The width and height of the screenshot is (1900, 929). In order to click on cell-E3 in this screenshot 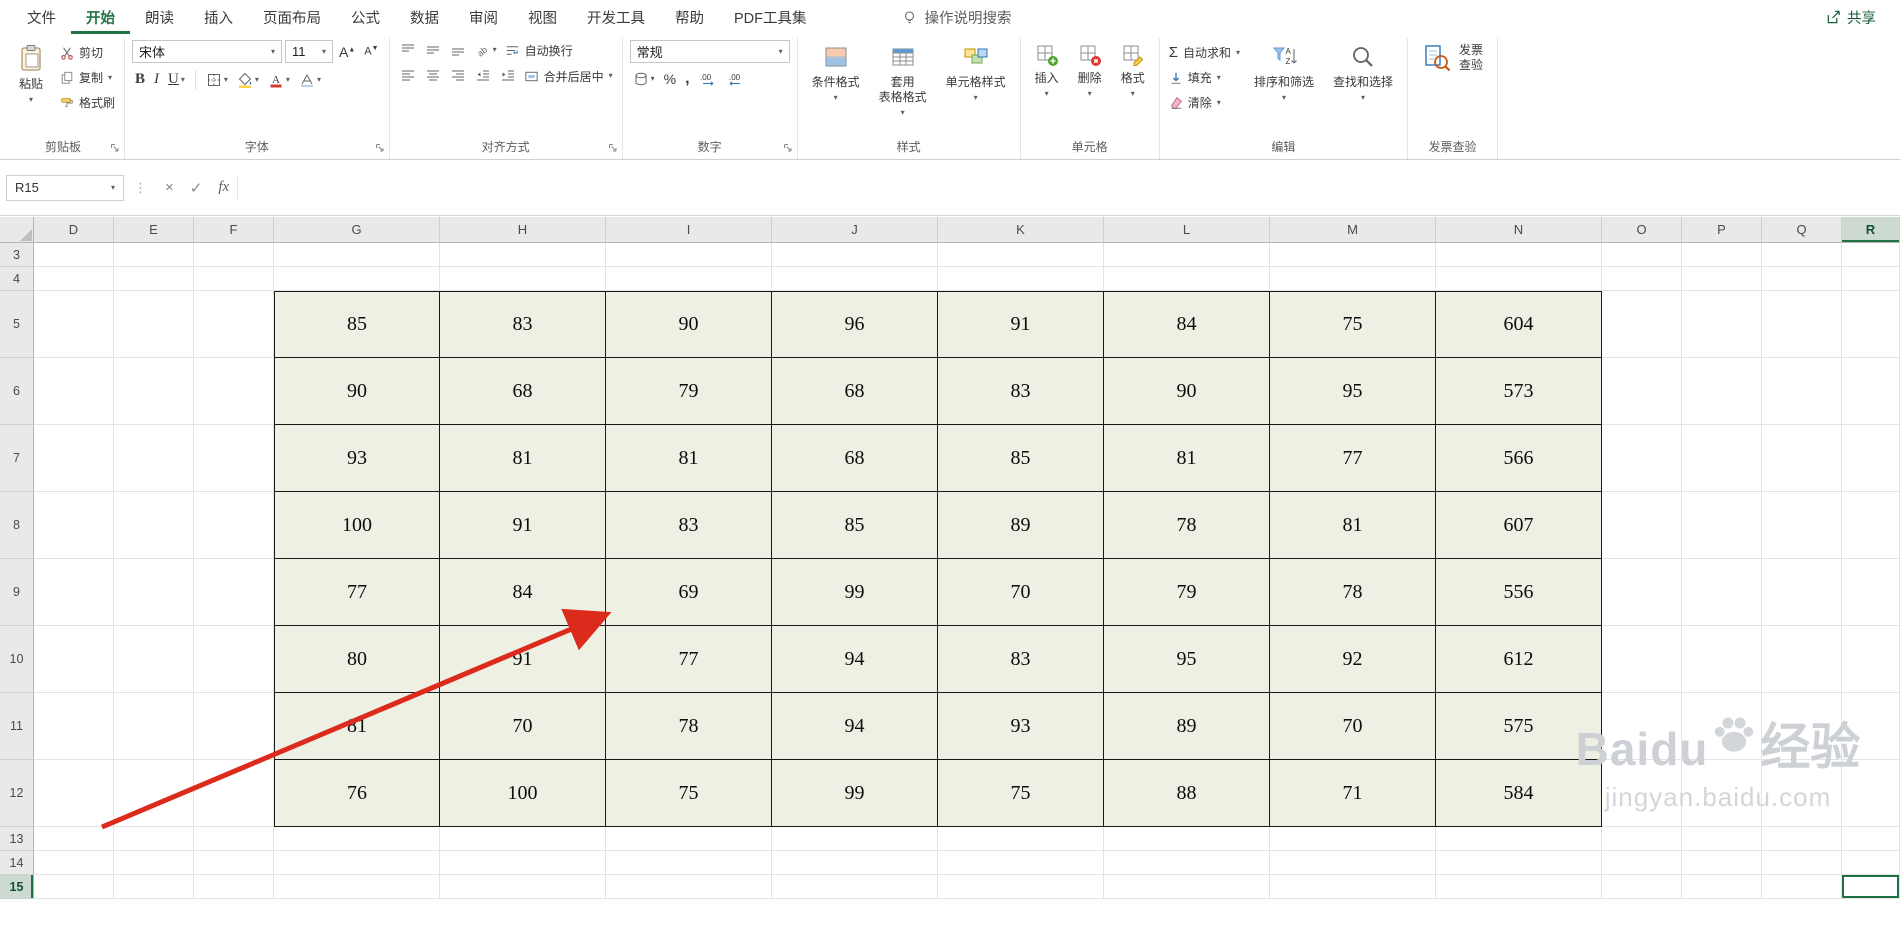, I will do `click(154, 255)`.